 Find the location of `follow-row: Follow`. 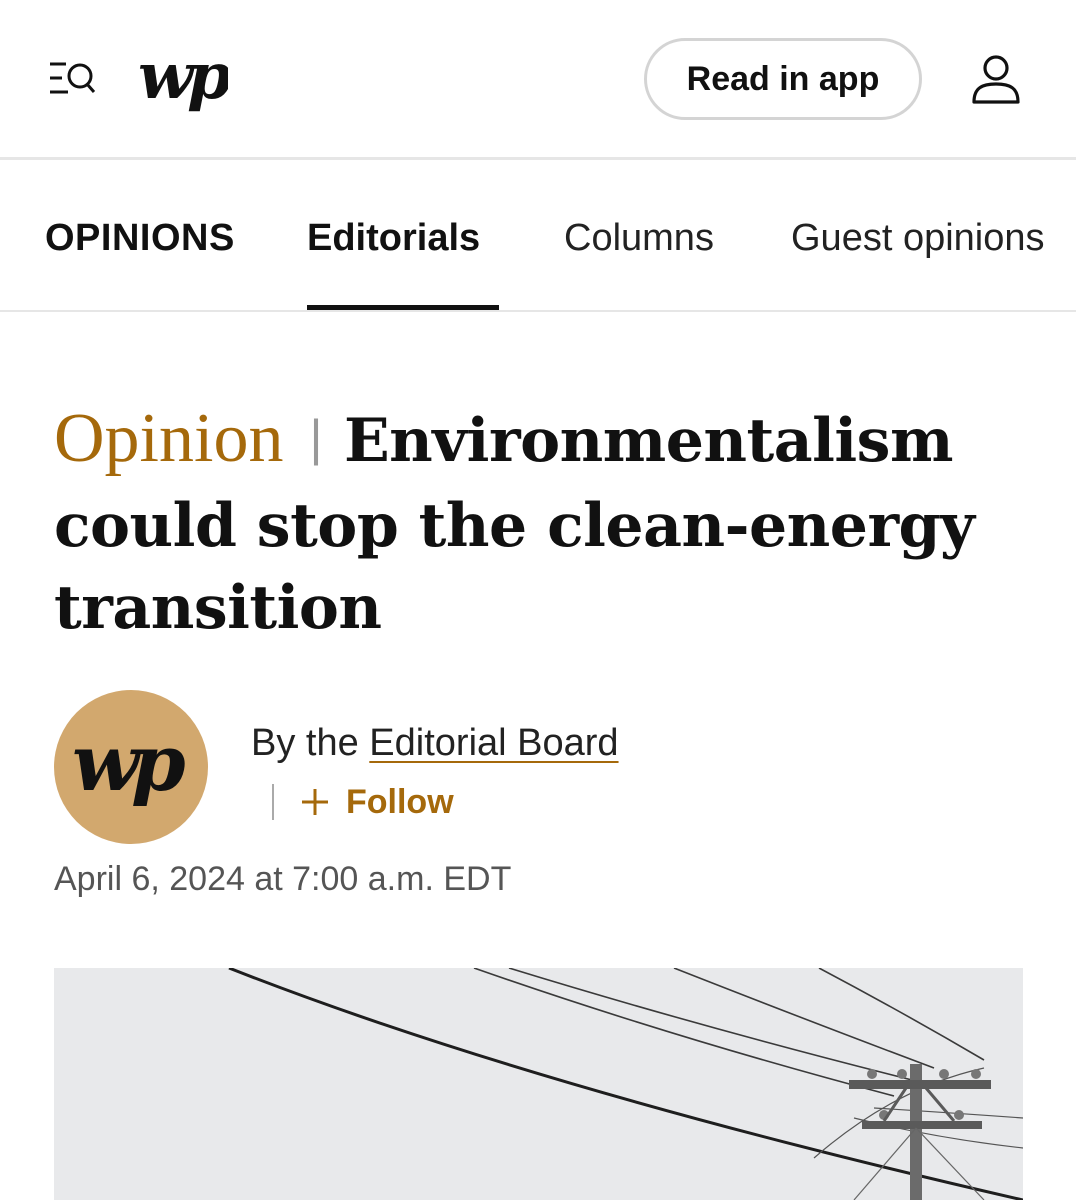

follow-row: Follow is located at coordinates (363, 802).